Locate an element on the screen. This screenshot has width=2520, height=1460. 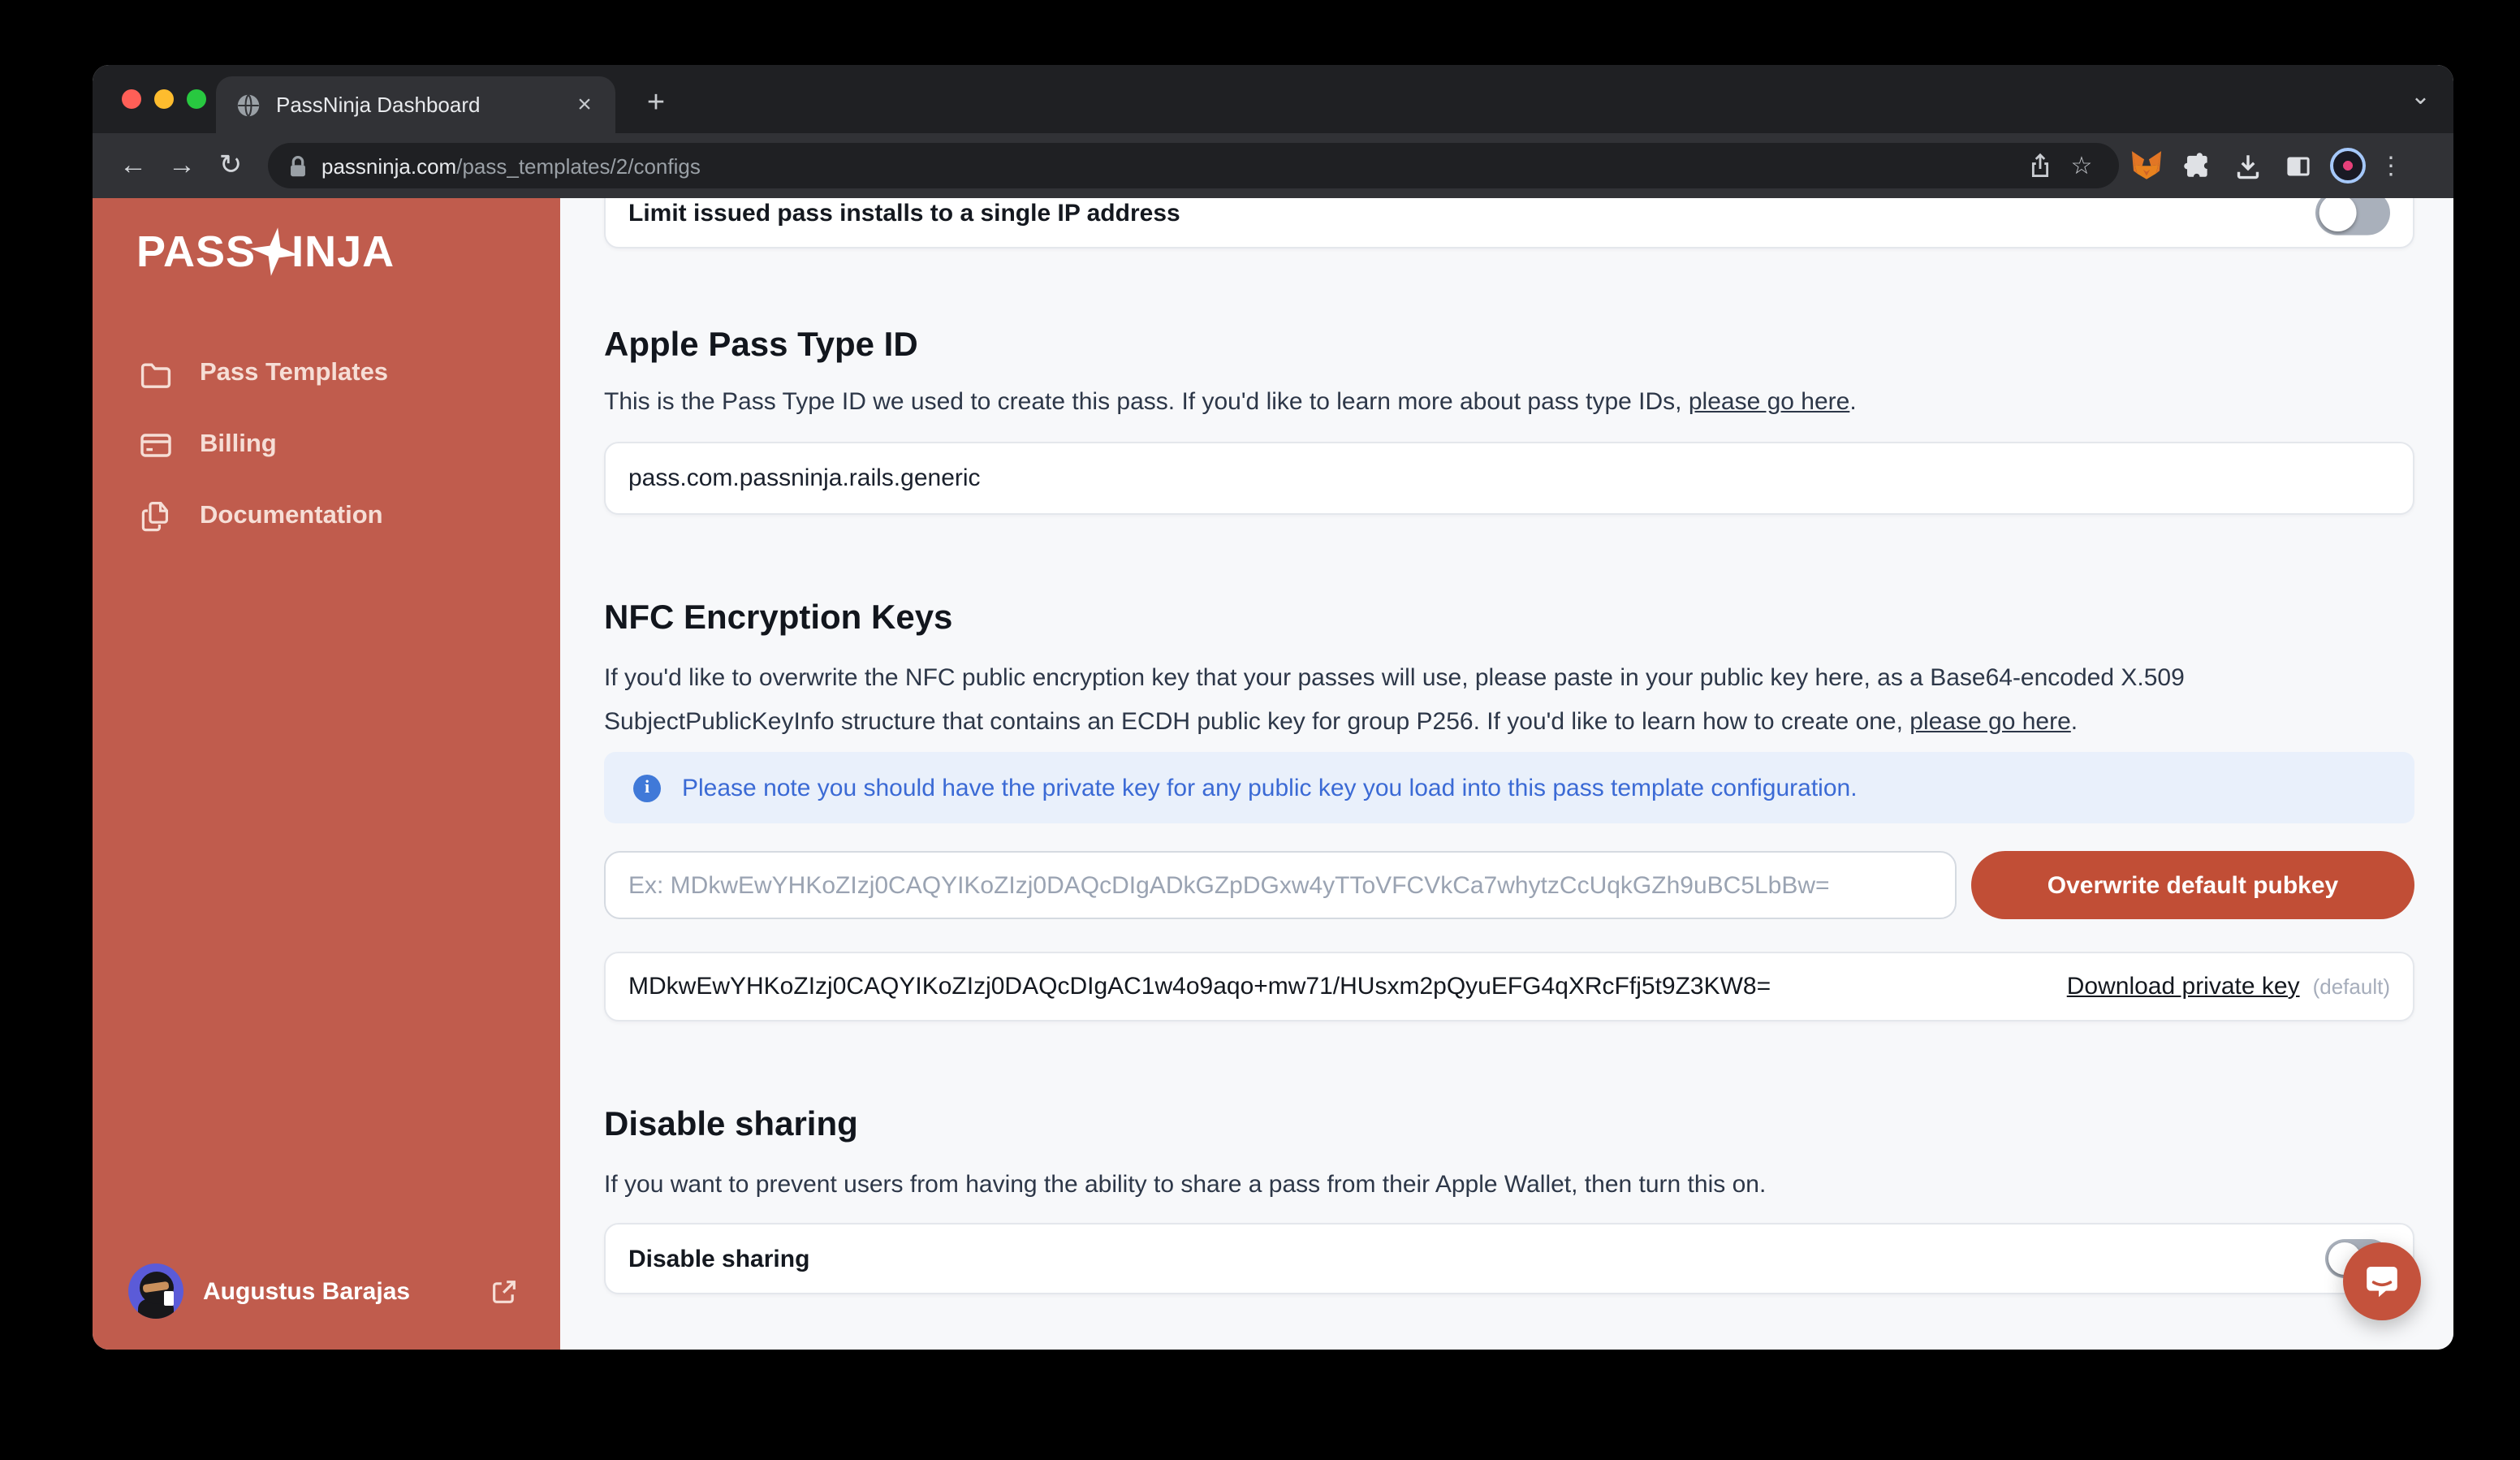
tab-strip: PassNinja Dashboard × + ⌄ is located at coordinates (1273, 99).